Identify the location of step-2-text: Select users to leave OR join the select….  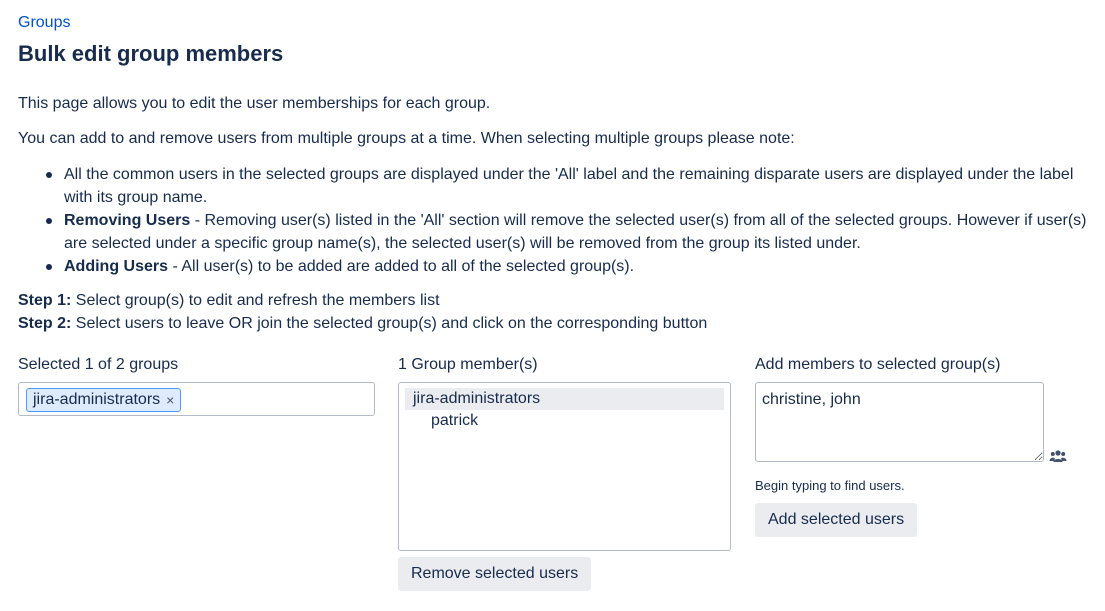
(389, 323).